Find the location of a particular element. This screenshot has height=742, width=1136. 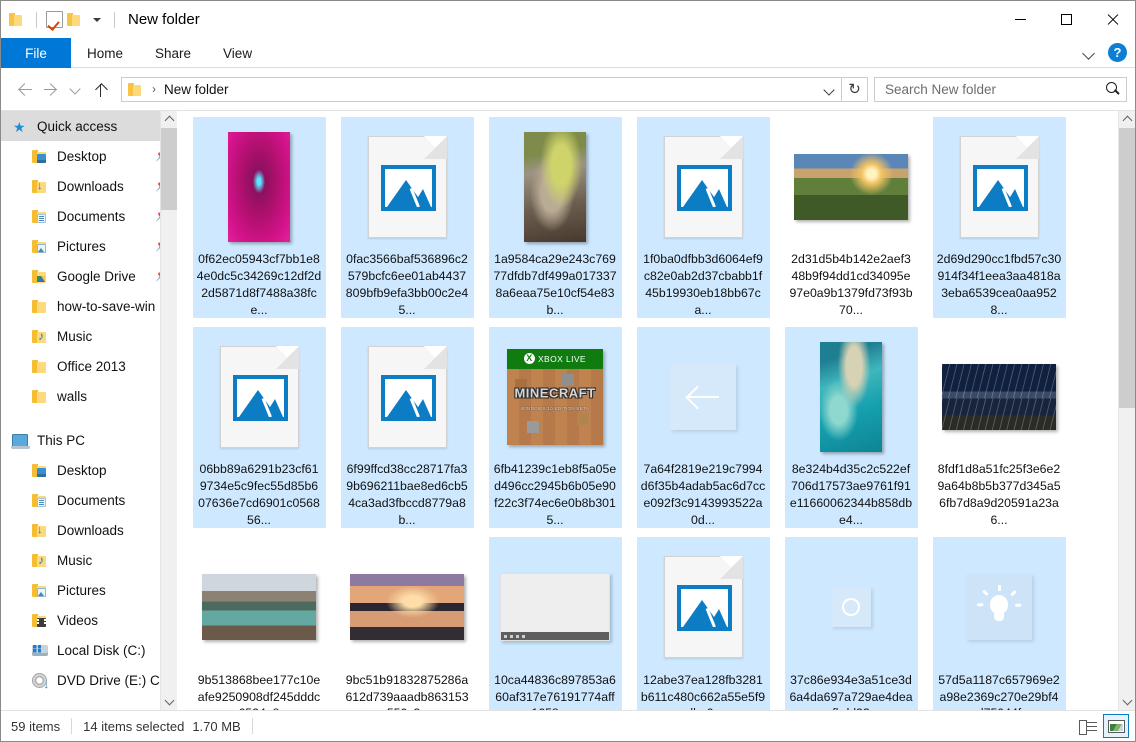

breadcrumb-current: New folder is located at coordinates (196, 89).